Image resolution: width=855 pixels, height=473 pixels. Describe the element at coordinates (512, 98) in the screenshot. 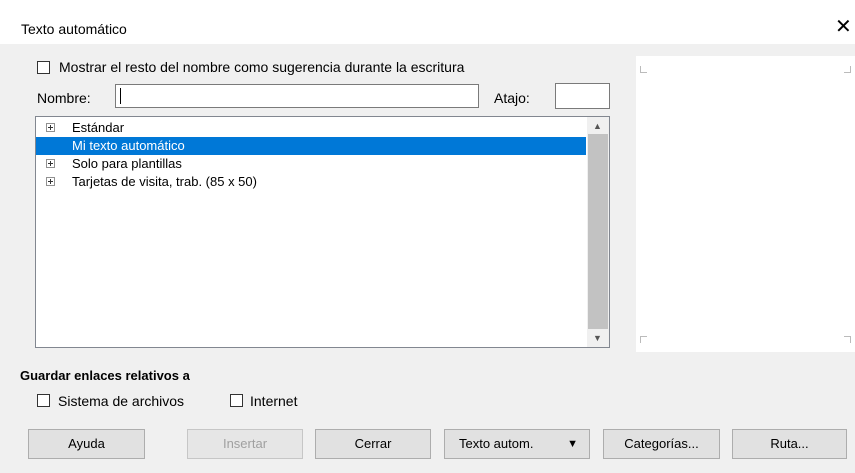

I see `shortcut-label: Atajo:` at that location.